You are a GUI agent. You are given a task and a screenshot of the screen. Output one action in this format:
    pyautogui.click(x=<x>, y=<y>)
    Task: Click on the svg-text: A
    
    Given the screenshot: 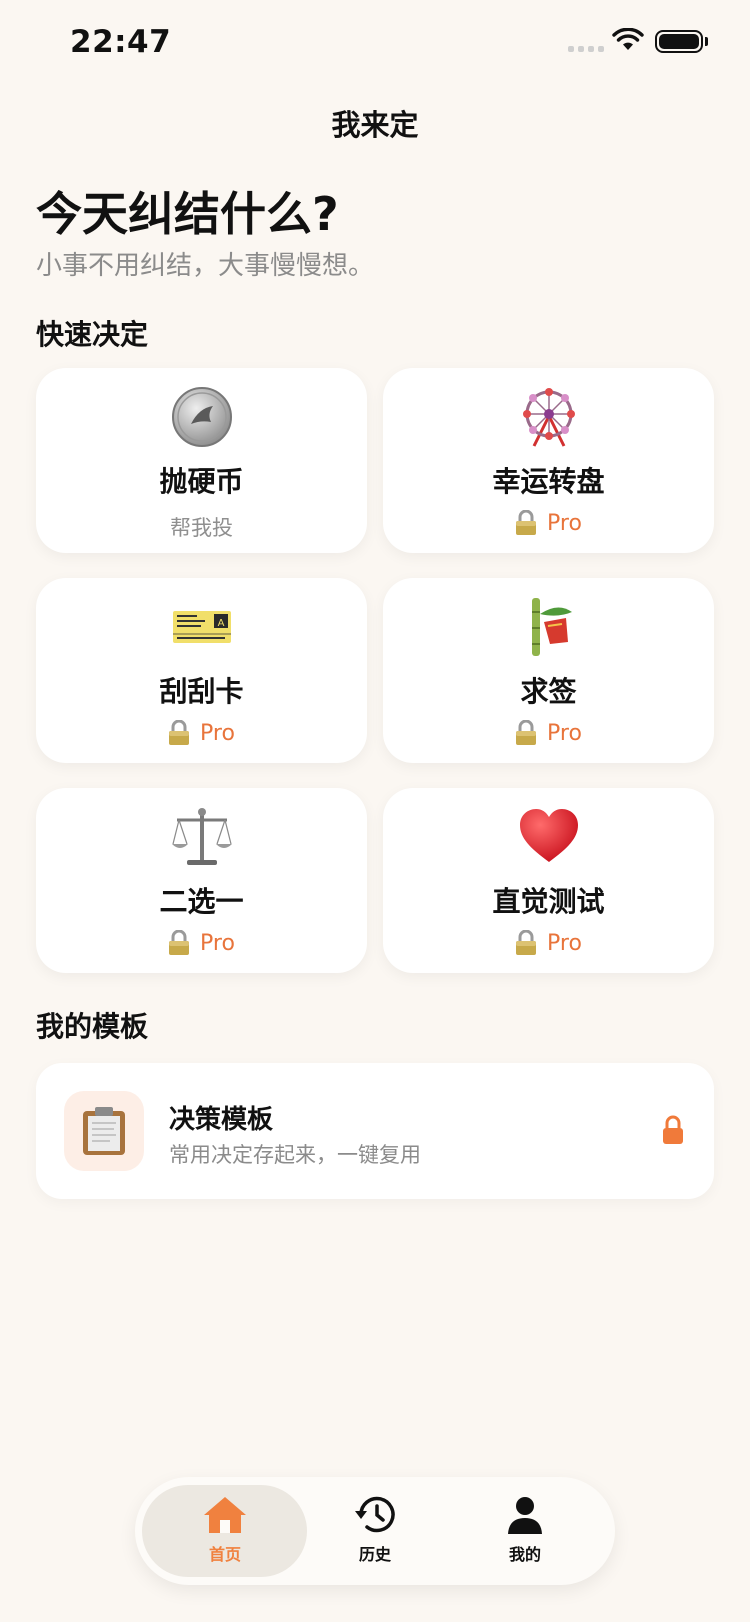 What is the action you would take?
    pyautogui.click(x=220, y=623)
    